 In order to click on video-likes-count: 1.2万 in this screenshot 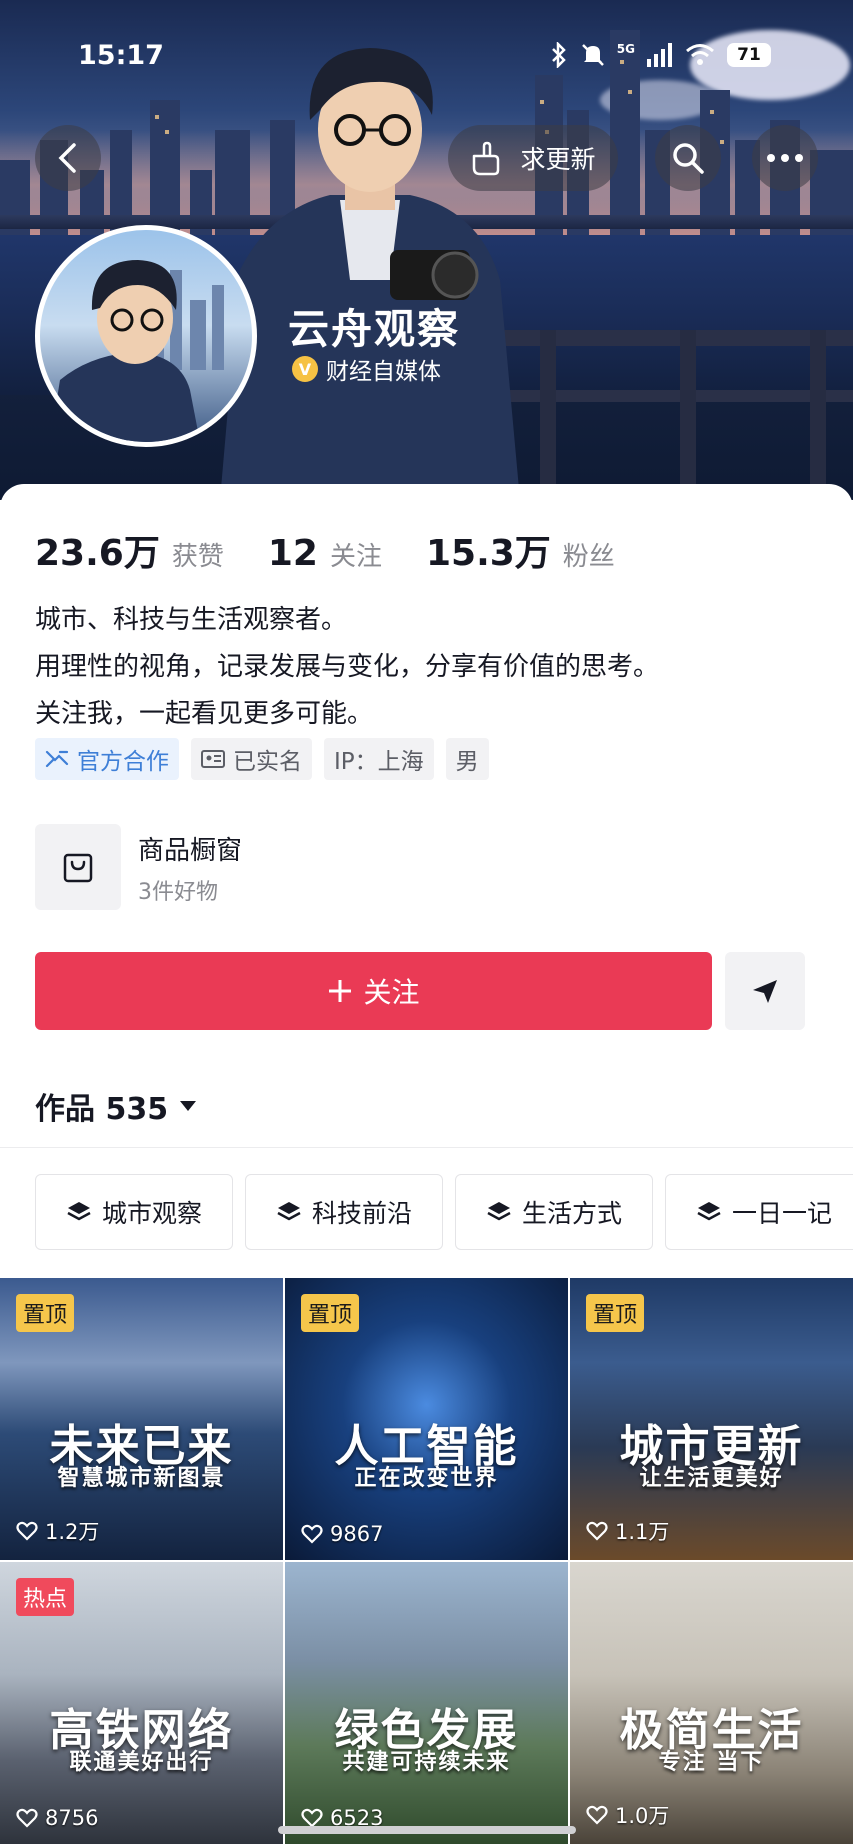, I will do `click(72, 1532)`.